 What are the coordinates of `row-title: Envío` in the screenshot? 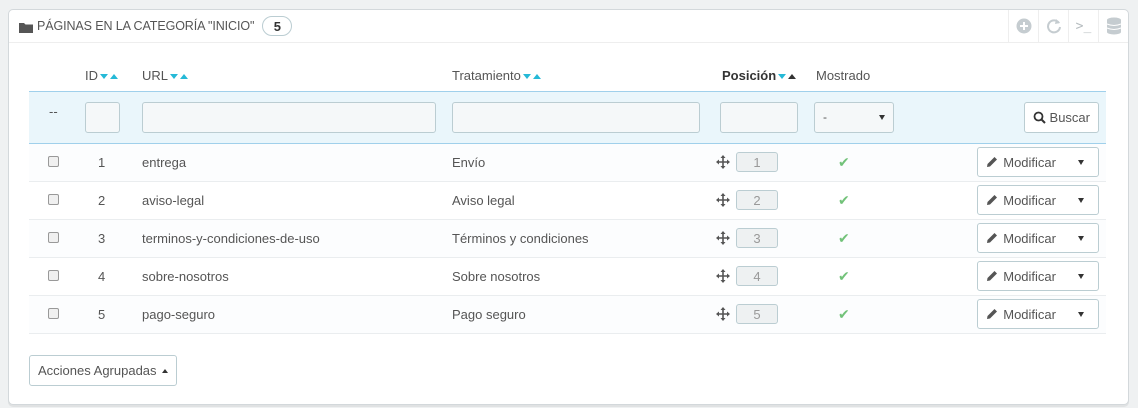 It's located at (578, 162).